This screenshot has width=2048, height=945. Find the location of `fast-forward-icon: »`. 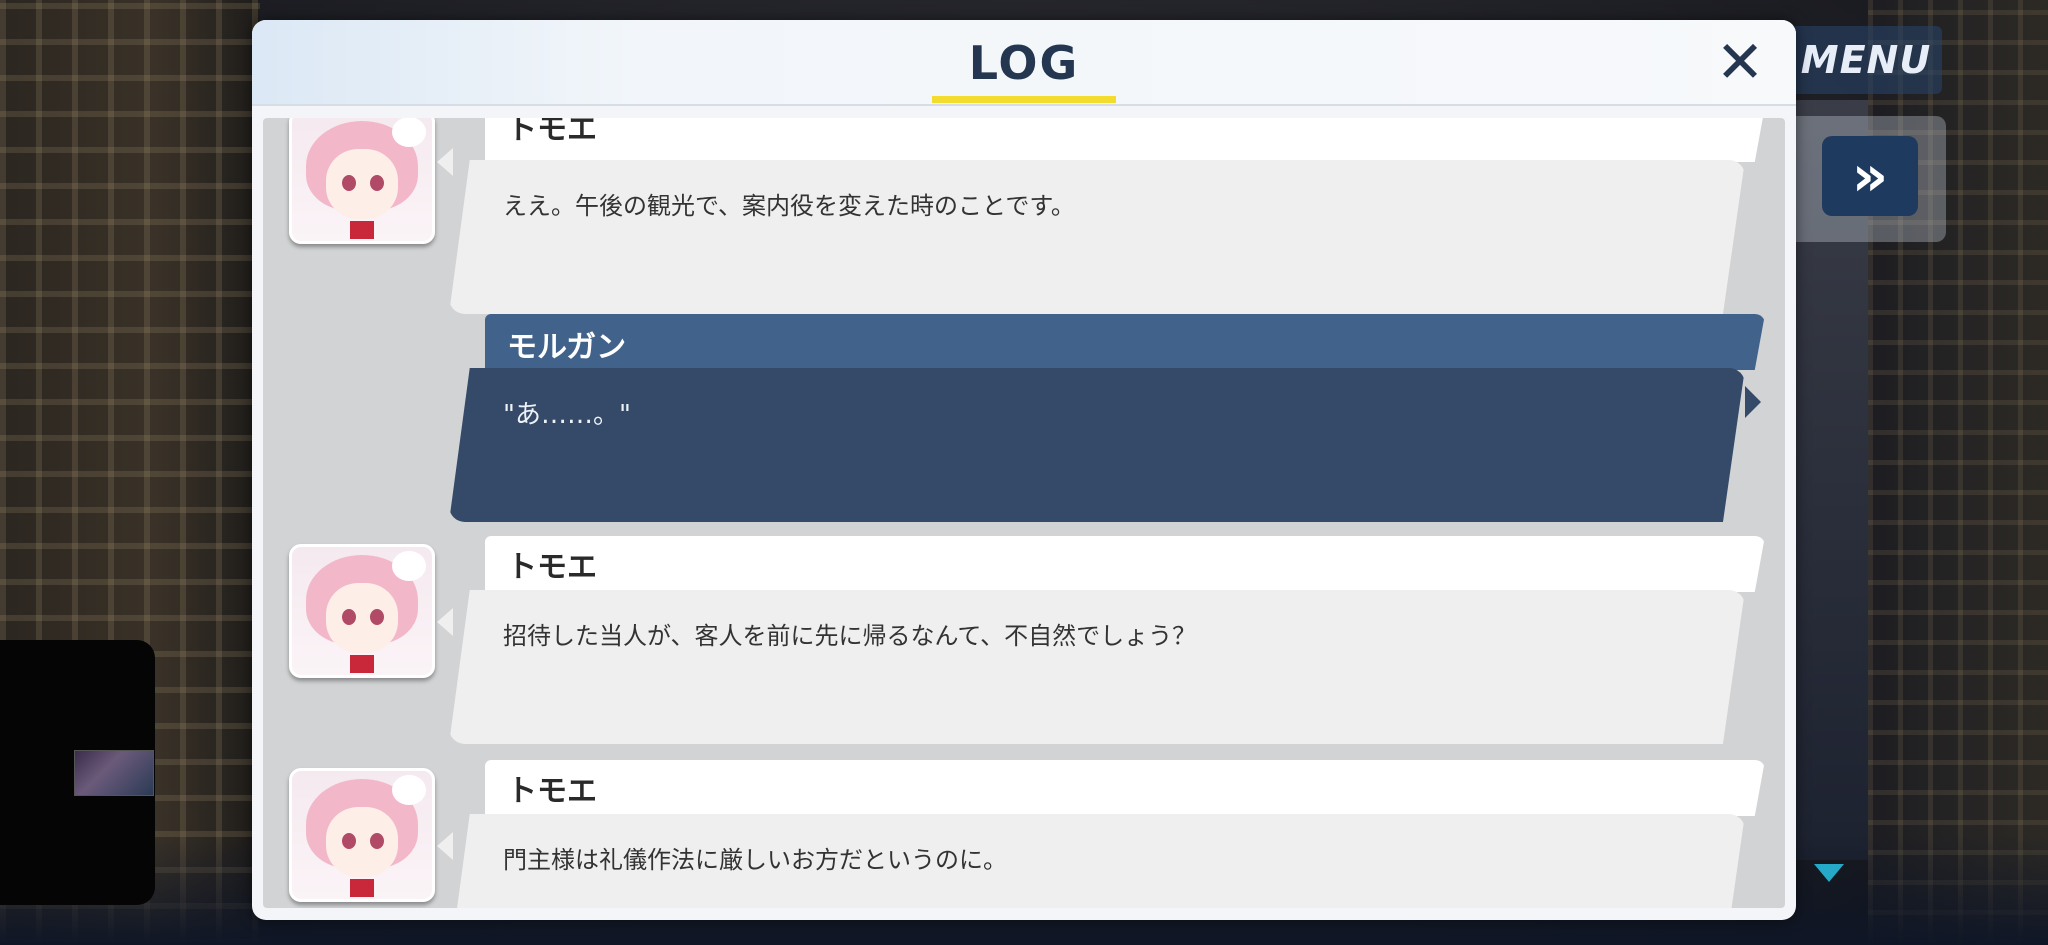

fast-forward-icon: » is located at coordinates (1870, 176).